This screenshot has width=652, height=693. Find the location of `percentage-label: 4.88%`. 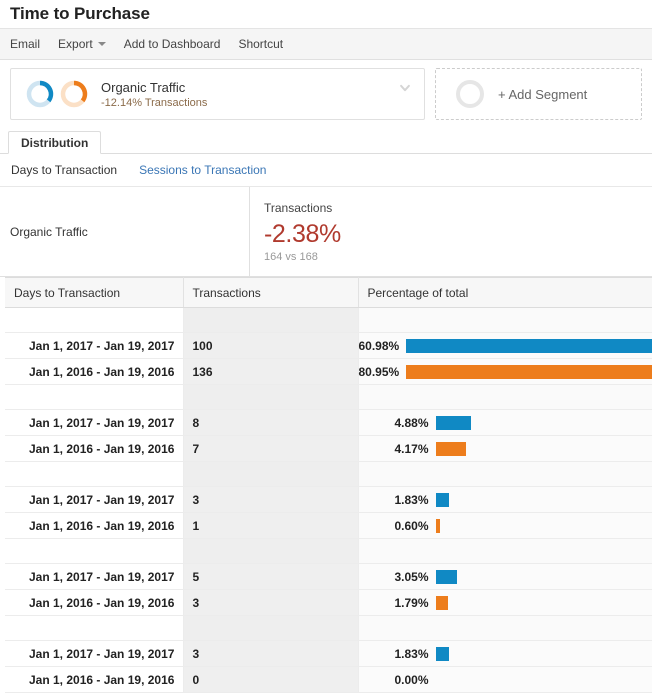

percentage-label: 4.88% is located at coordinates (396, 423).